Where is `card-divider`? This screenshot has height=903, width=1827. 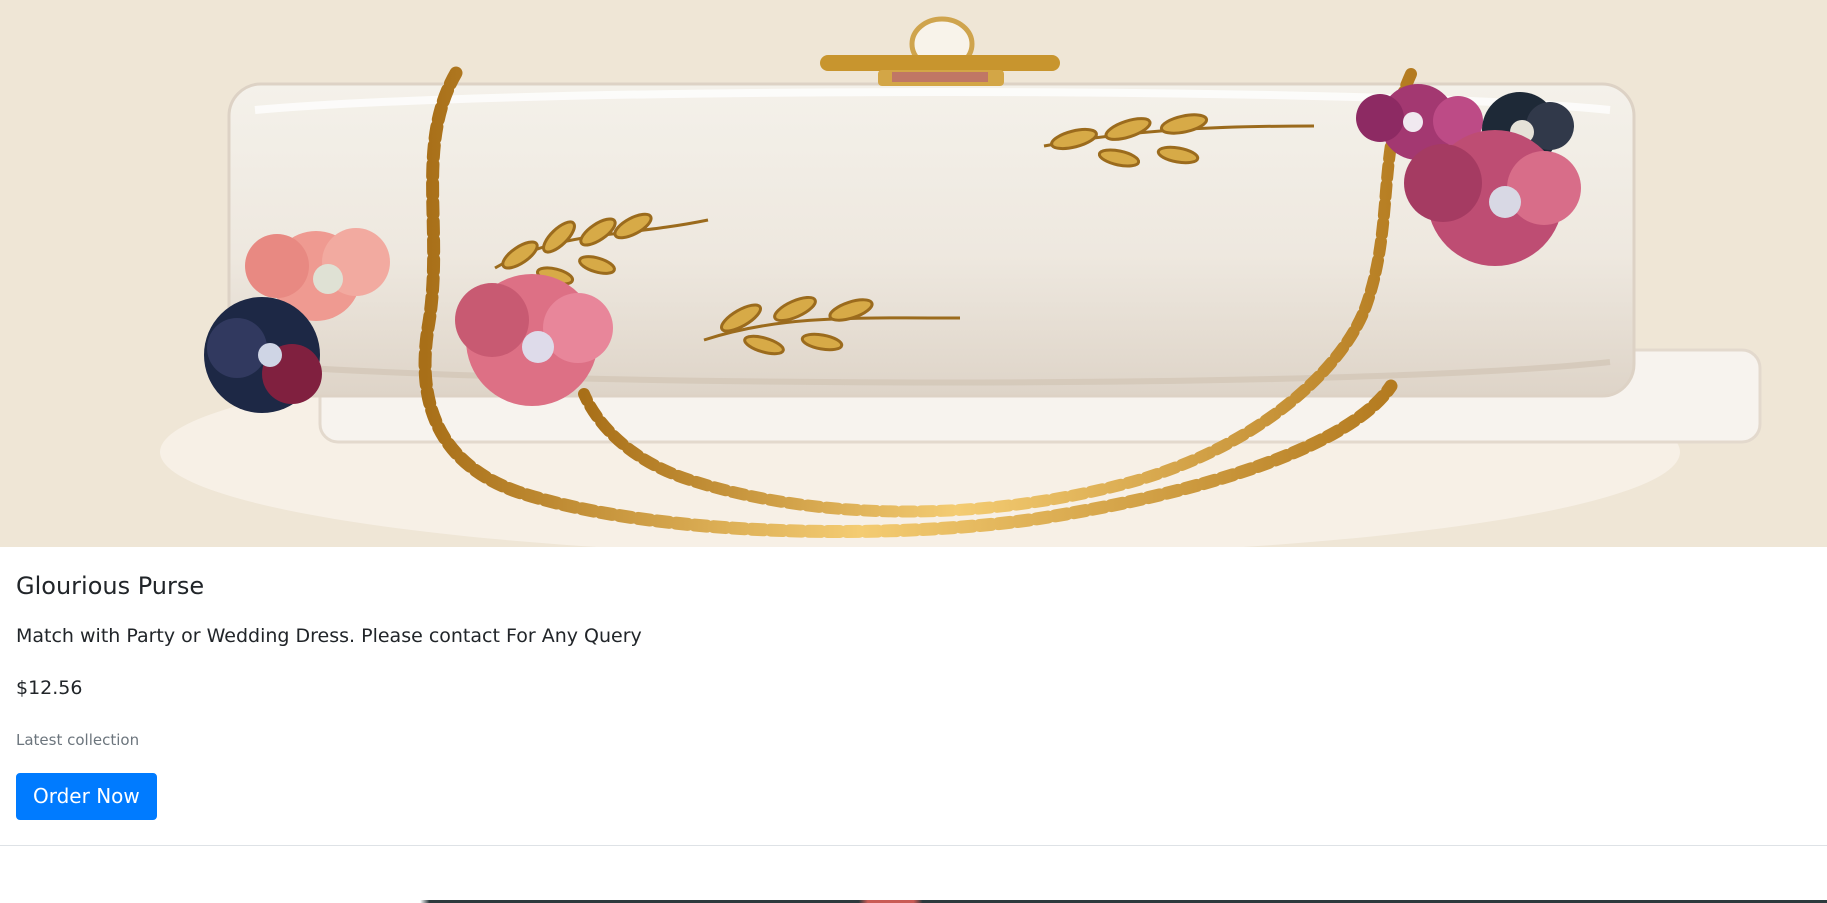 card-divider is located at coordinates (913, 845).